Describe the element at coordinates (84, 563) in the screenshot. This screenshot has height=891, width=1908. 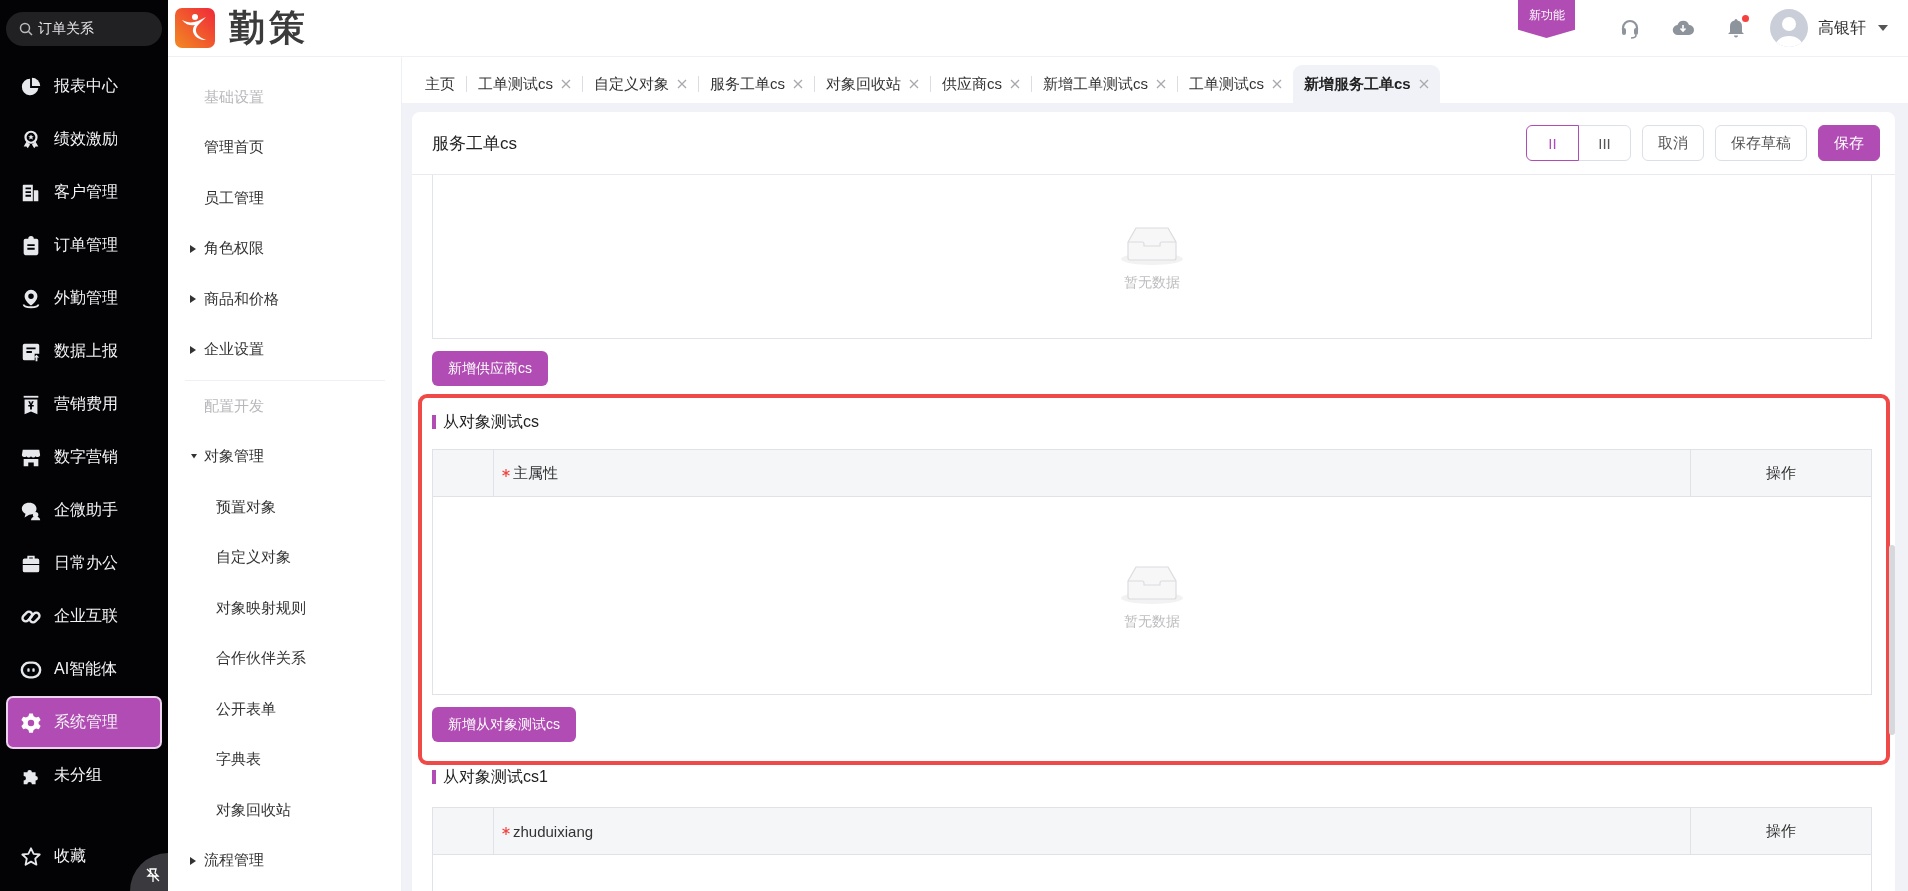
I see `nav-item: 日常办公` at that location.